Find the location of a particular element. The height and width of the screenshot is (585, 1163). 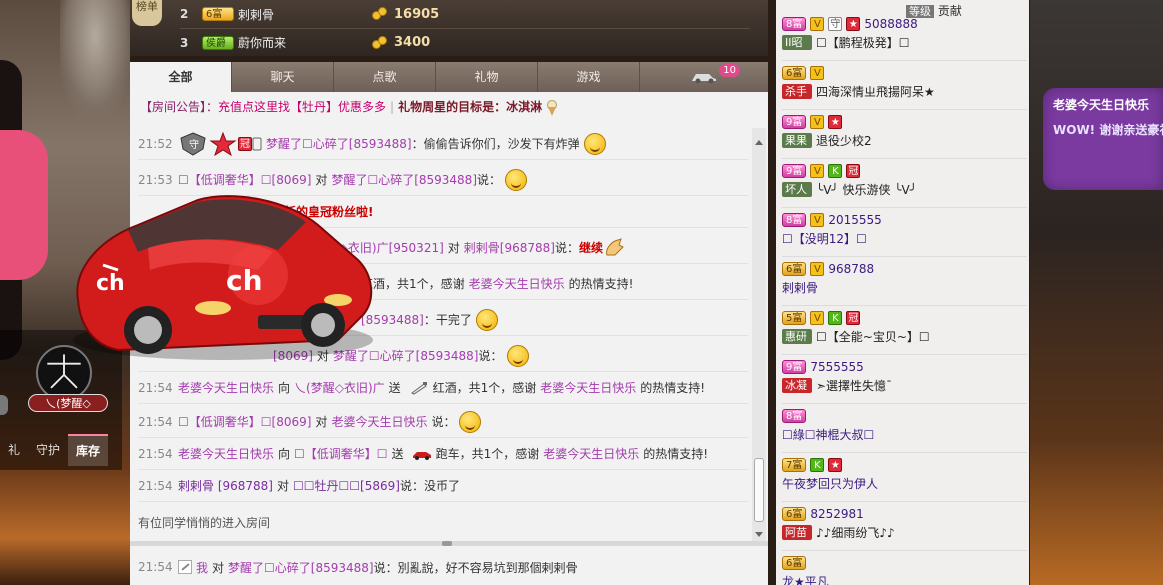

audience-name: ☐【鹏程极発】☐ is located at coordinates (863, 42).